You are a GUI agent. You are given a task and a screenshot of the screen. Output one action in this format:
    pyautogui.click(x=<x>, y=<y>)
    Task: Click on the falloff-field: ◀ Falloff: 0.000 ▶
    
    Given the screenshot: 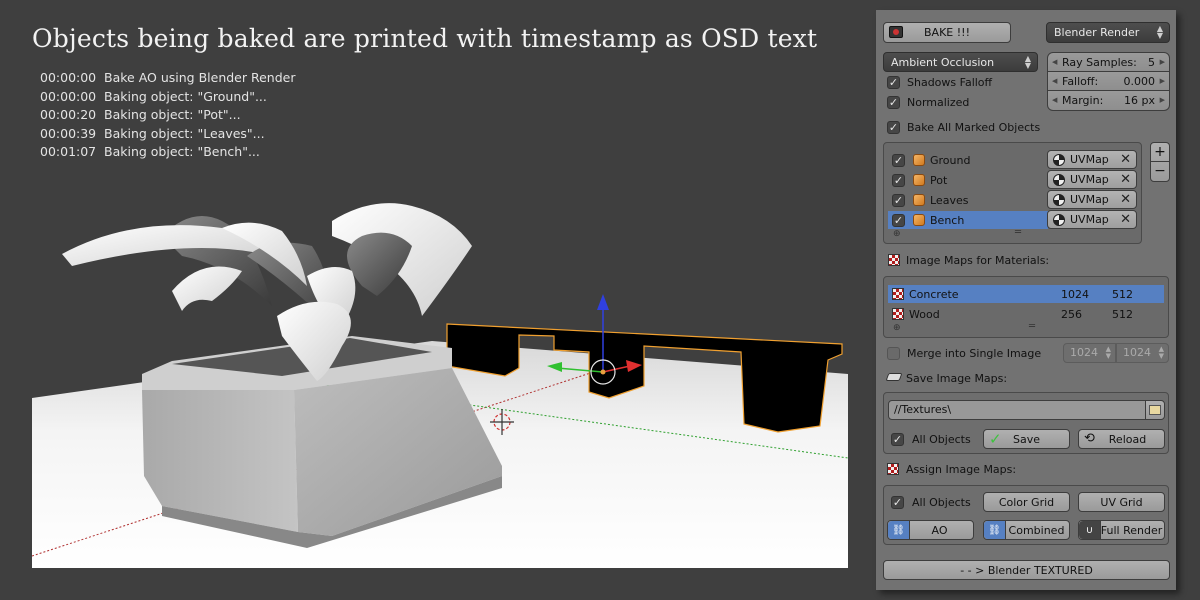 What is the action you would take?
    pyautogui.click(x=1108, y=81)
    